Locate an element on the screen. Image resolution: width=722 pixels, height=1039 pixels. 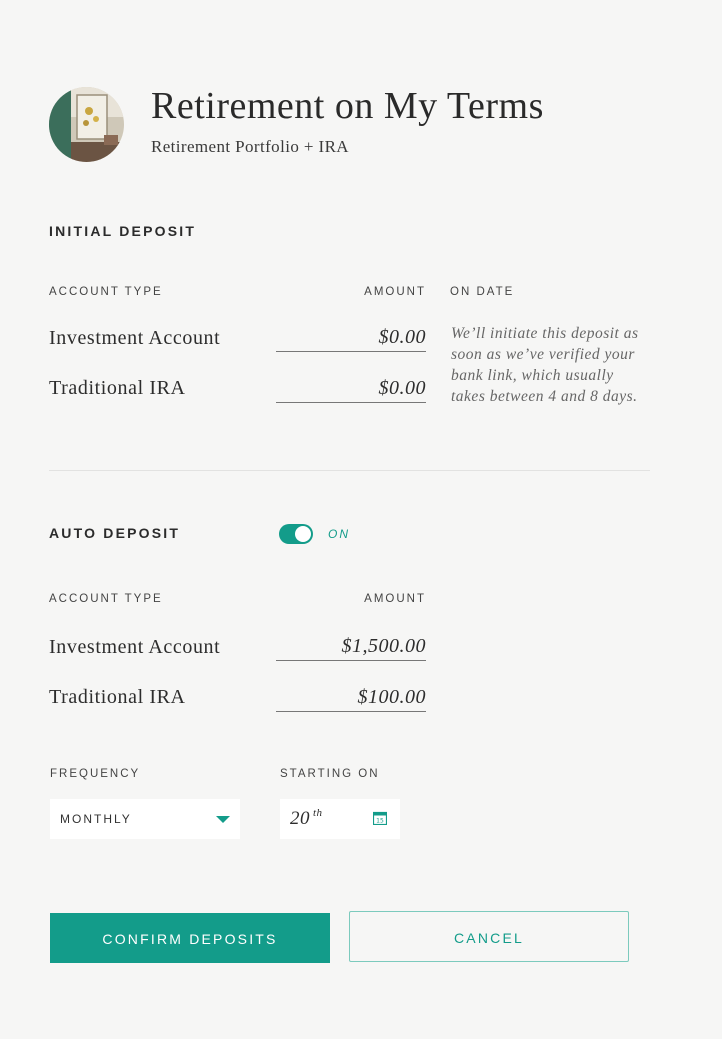
auto-row-ira-label: Traditional IRA is located at coordinates (117, 697).